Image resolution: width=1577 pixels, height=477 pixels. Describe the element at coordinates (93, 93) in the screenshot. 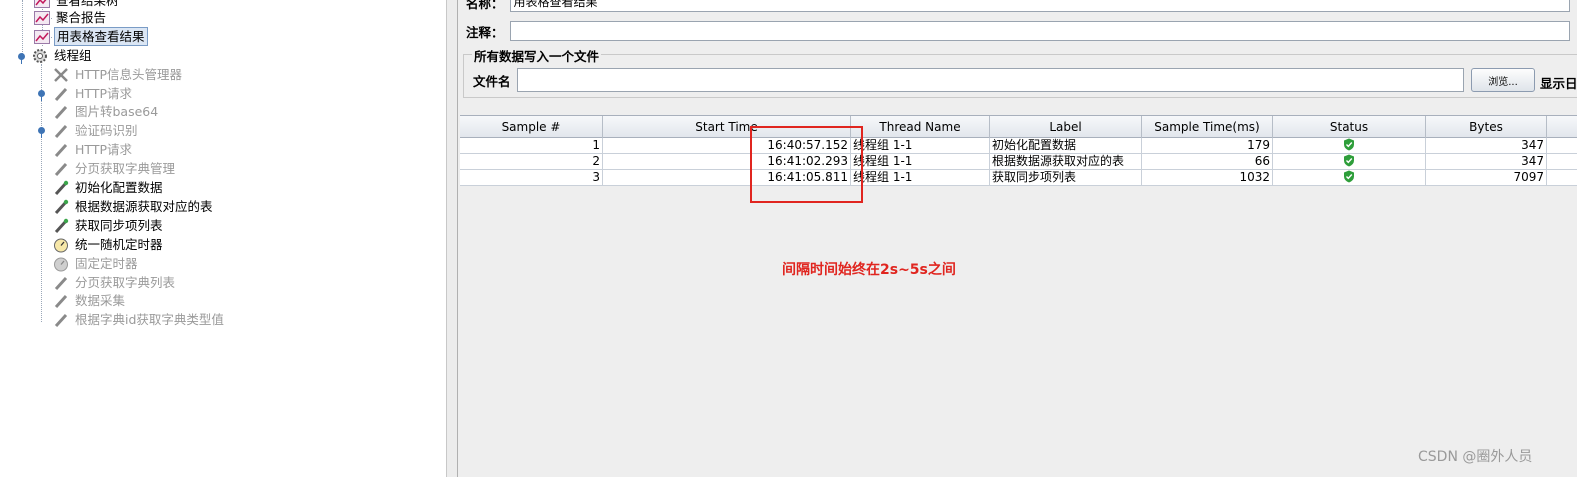

I see `tree-item-http-request: HTTP请求` at that location.